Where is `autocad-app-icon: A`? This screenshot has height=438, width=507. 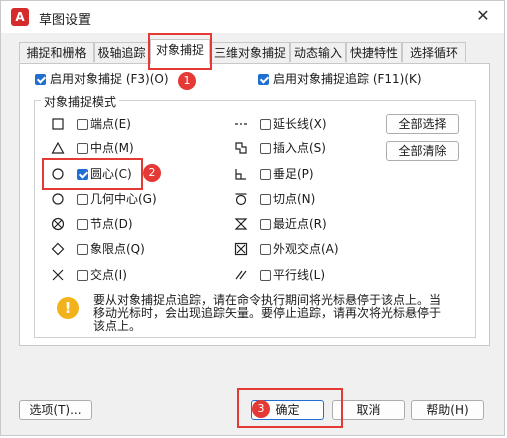
autocad-app-icon: A is located at coordinates (20, 17).